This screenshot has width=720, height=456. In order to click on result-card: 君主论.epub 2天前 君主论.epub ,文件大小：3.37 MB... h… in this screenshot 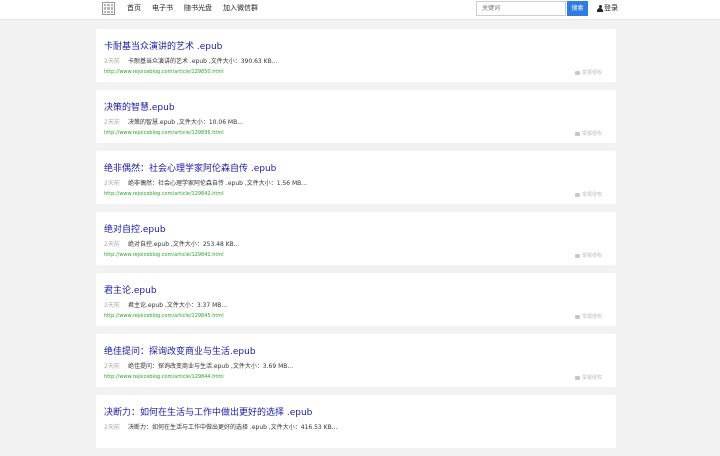, I will do `click(356, 299)`.